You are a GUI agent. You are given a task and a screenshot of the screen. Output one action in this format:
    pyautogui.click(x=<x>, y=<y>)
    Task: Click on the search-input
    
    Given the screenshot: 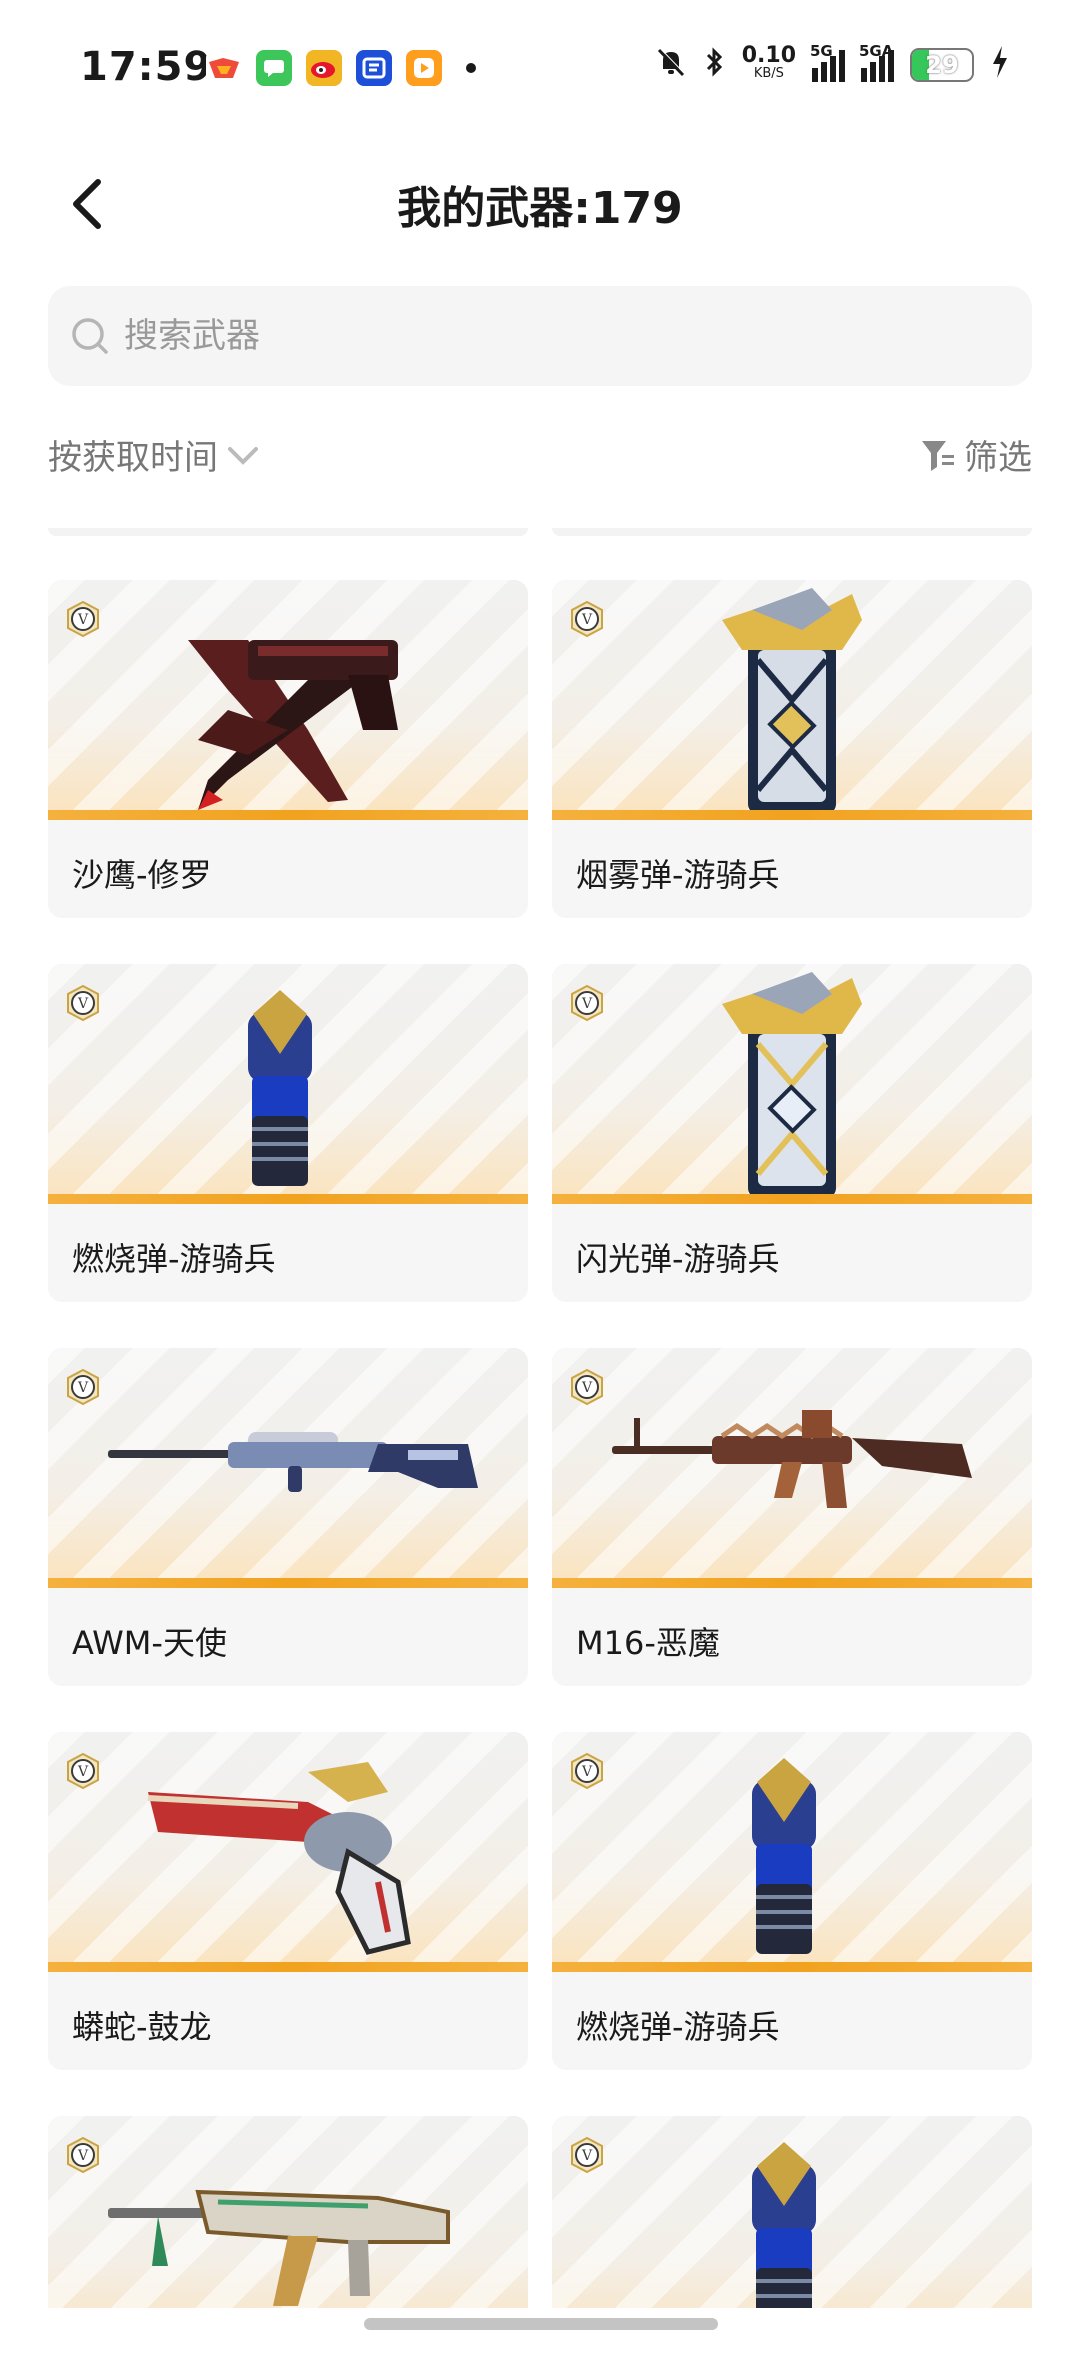 What is the action you would take?
    pyautogui.click(x=554, y=336)
    